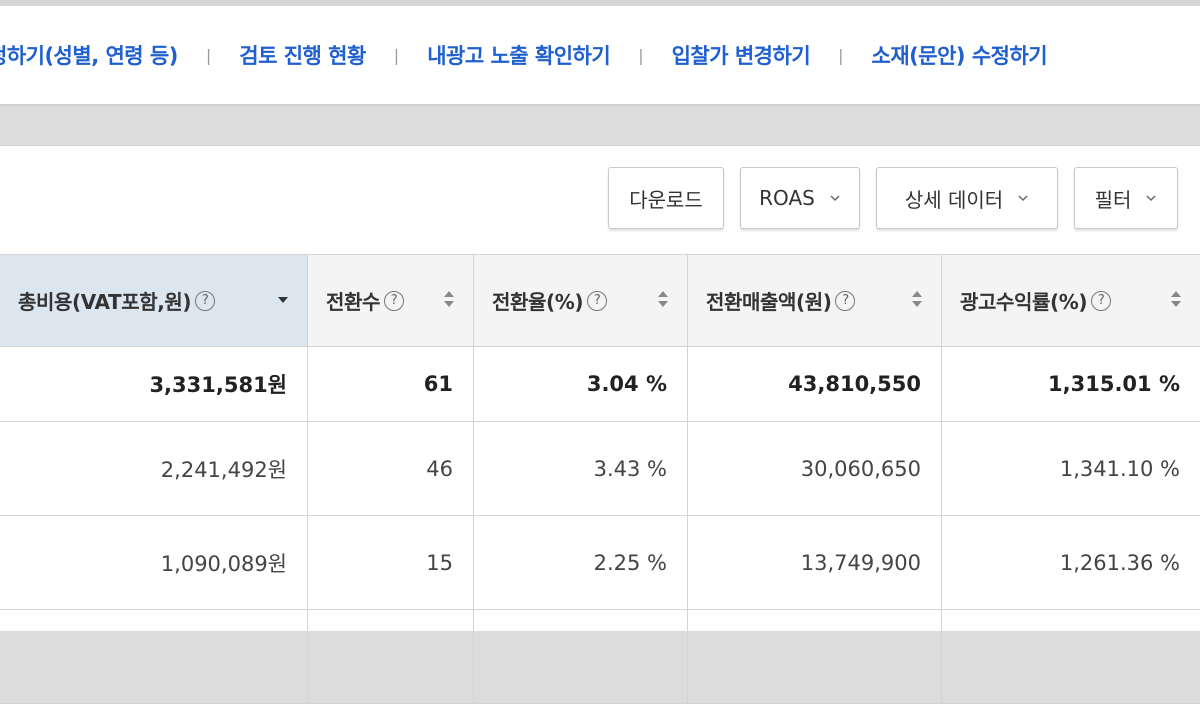 The image size is (1200, 704). Describe the element at coordinates (391, 384) in the screenshot. I see `cell-conversions: 61` at that location.